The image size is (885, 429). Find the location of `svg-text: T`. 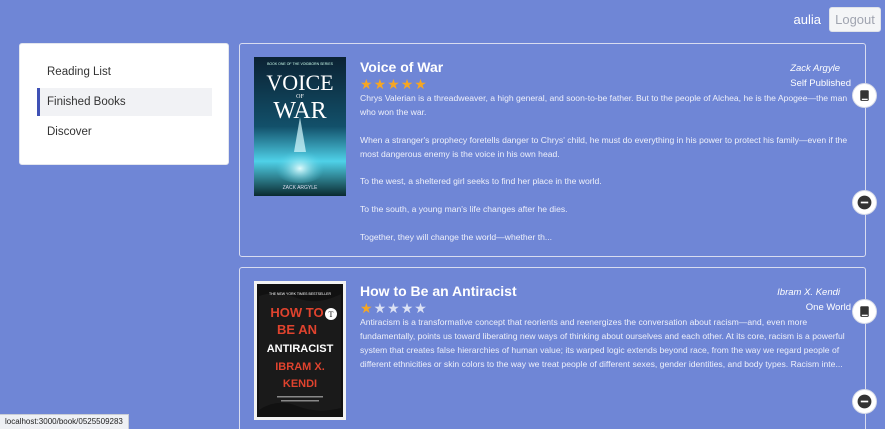

svg-text: T is located at coordinates (331, 314).